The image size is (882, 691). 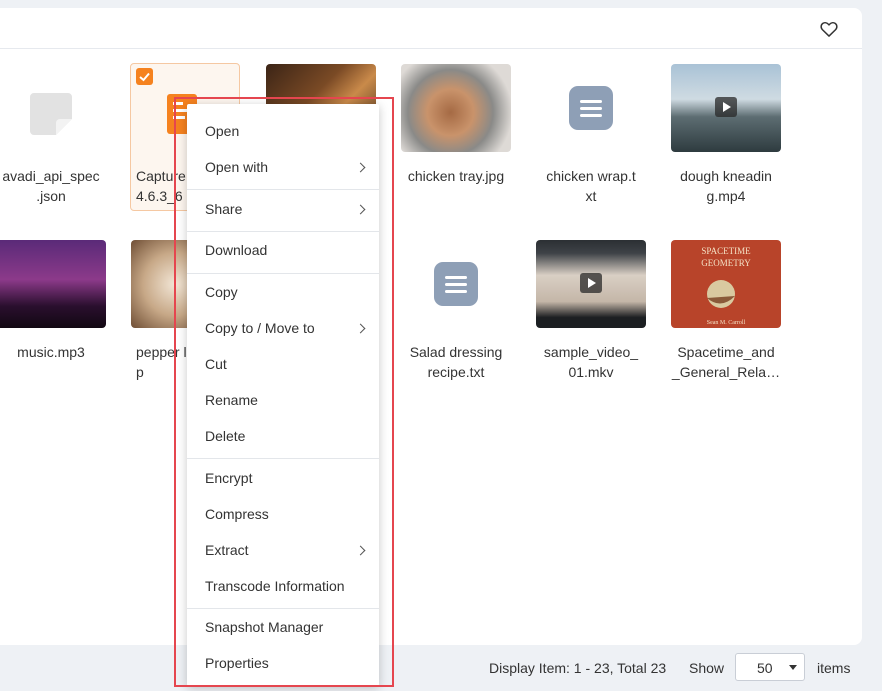 What do you see at coordinates (829, 29) in the screenshot?
I see `heart-icon` at bounding box center [829, 29].